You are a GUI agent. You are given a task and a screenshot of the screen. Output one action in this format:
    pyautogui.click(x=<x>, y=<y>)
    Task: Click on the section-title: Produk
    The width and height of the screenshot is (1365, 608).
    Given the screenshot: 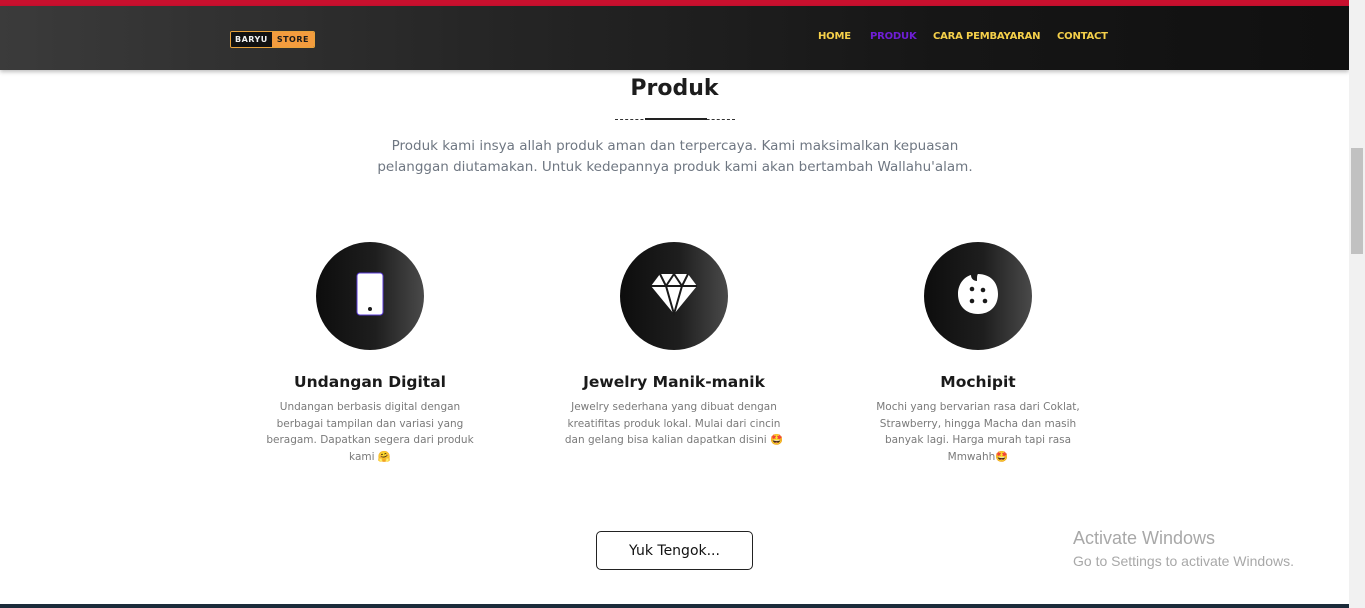 What is the action you would take?
    pyautogui.click(x=674, y=88)
    